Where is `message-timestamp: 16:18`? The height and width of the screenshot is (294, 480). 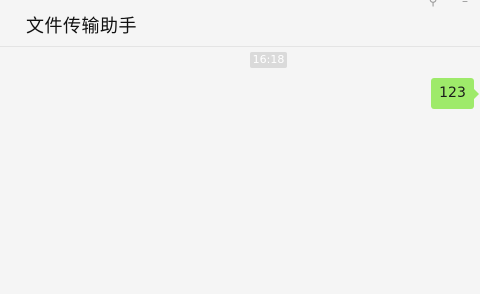 message-timestamp: 16:18 is located at coordinates (268, 60).